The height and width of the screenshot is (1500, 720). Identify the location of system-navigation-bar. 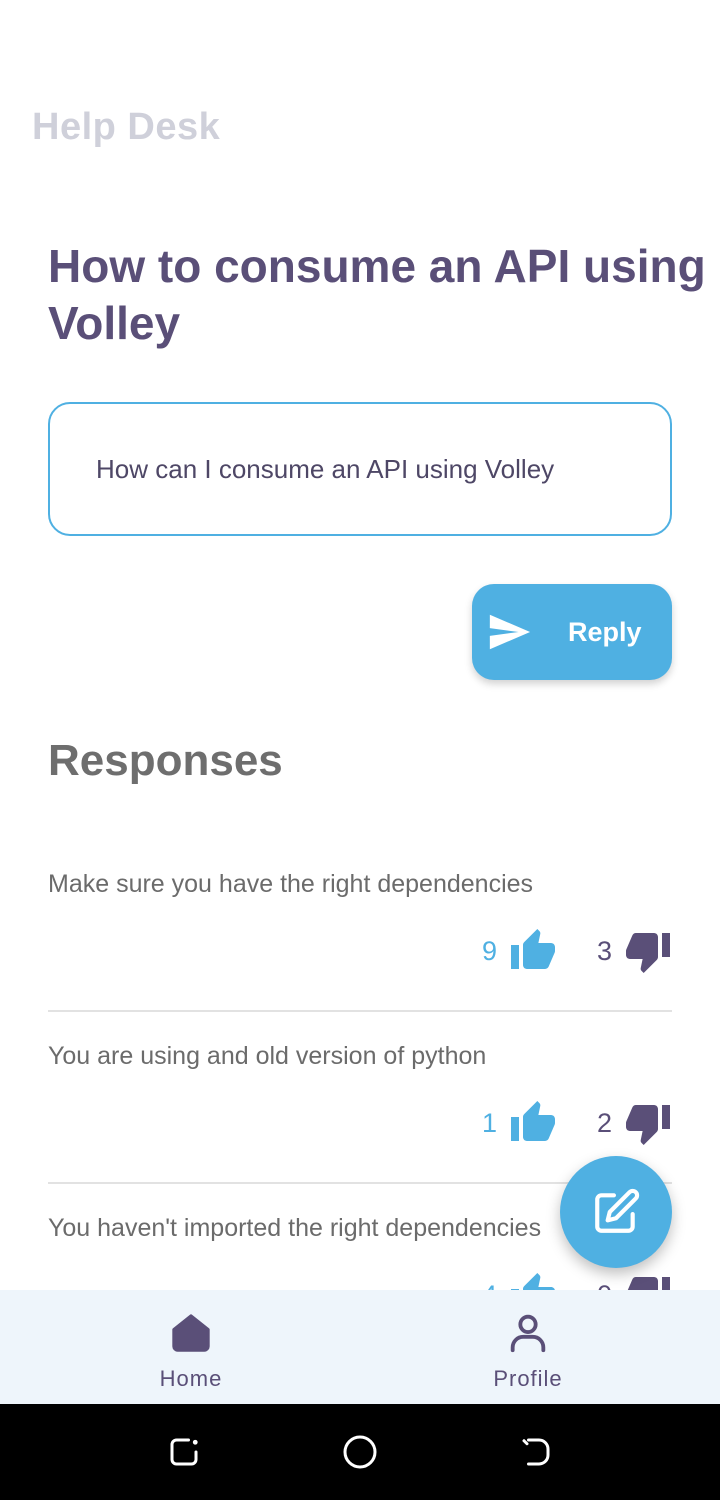
(360, 1452).